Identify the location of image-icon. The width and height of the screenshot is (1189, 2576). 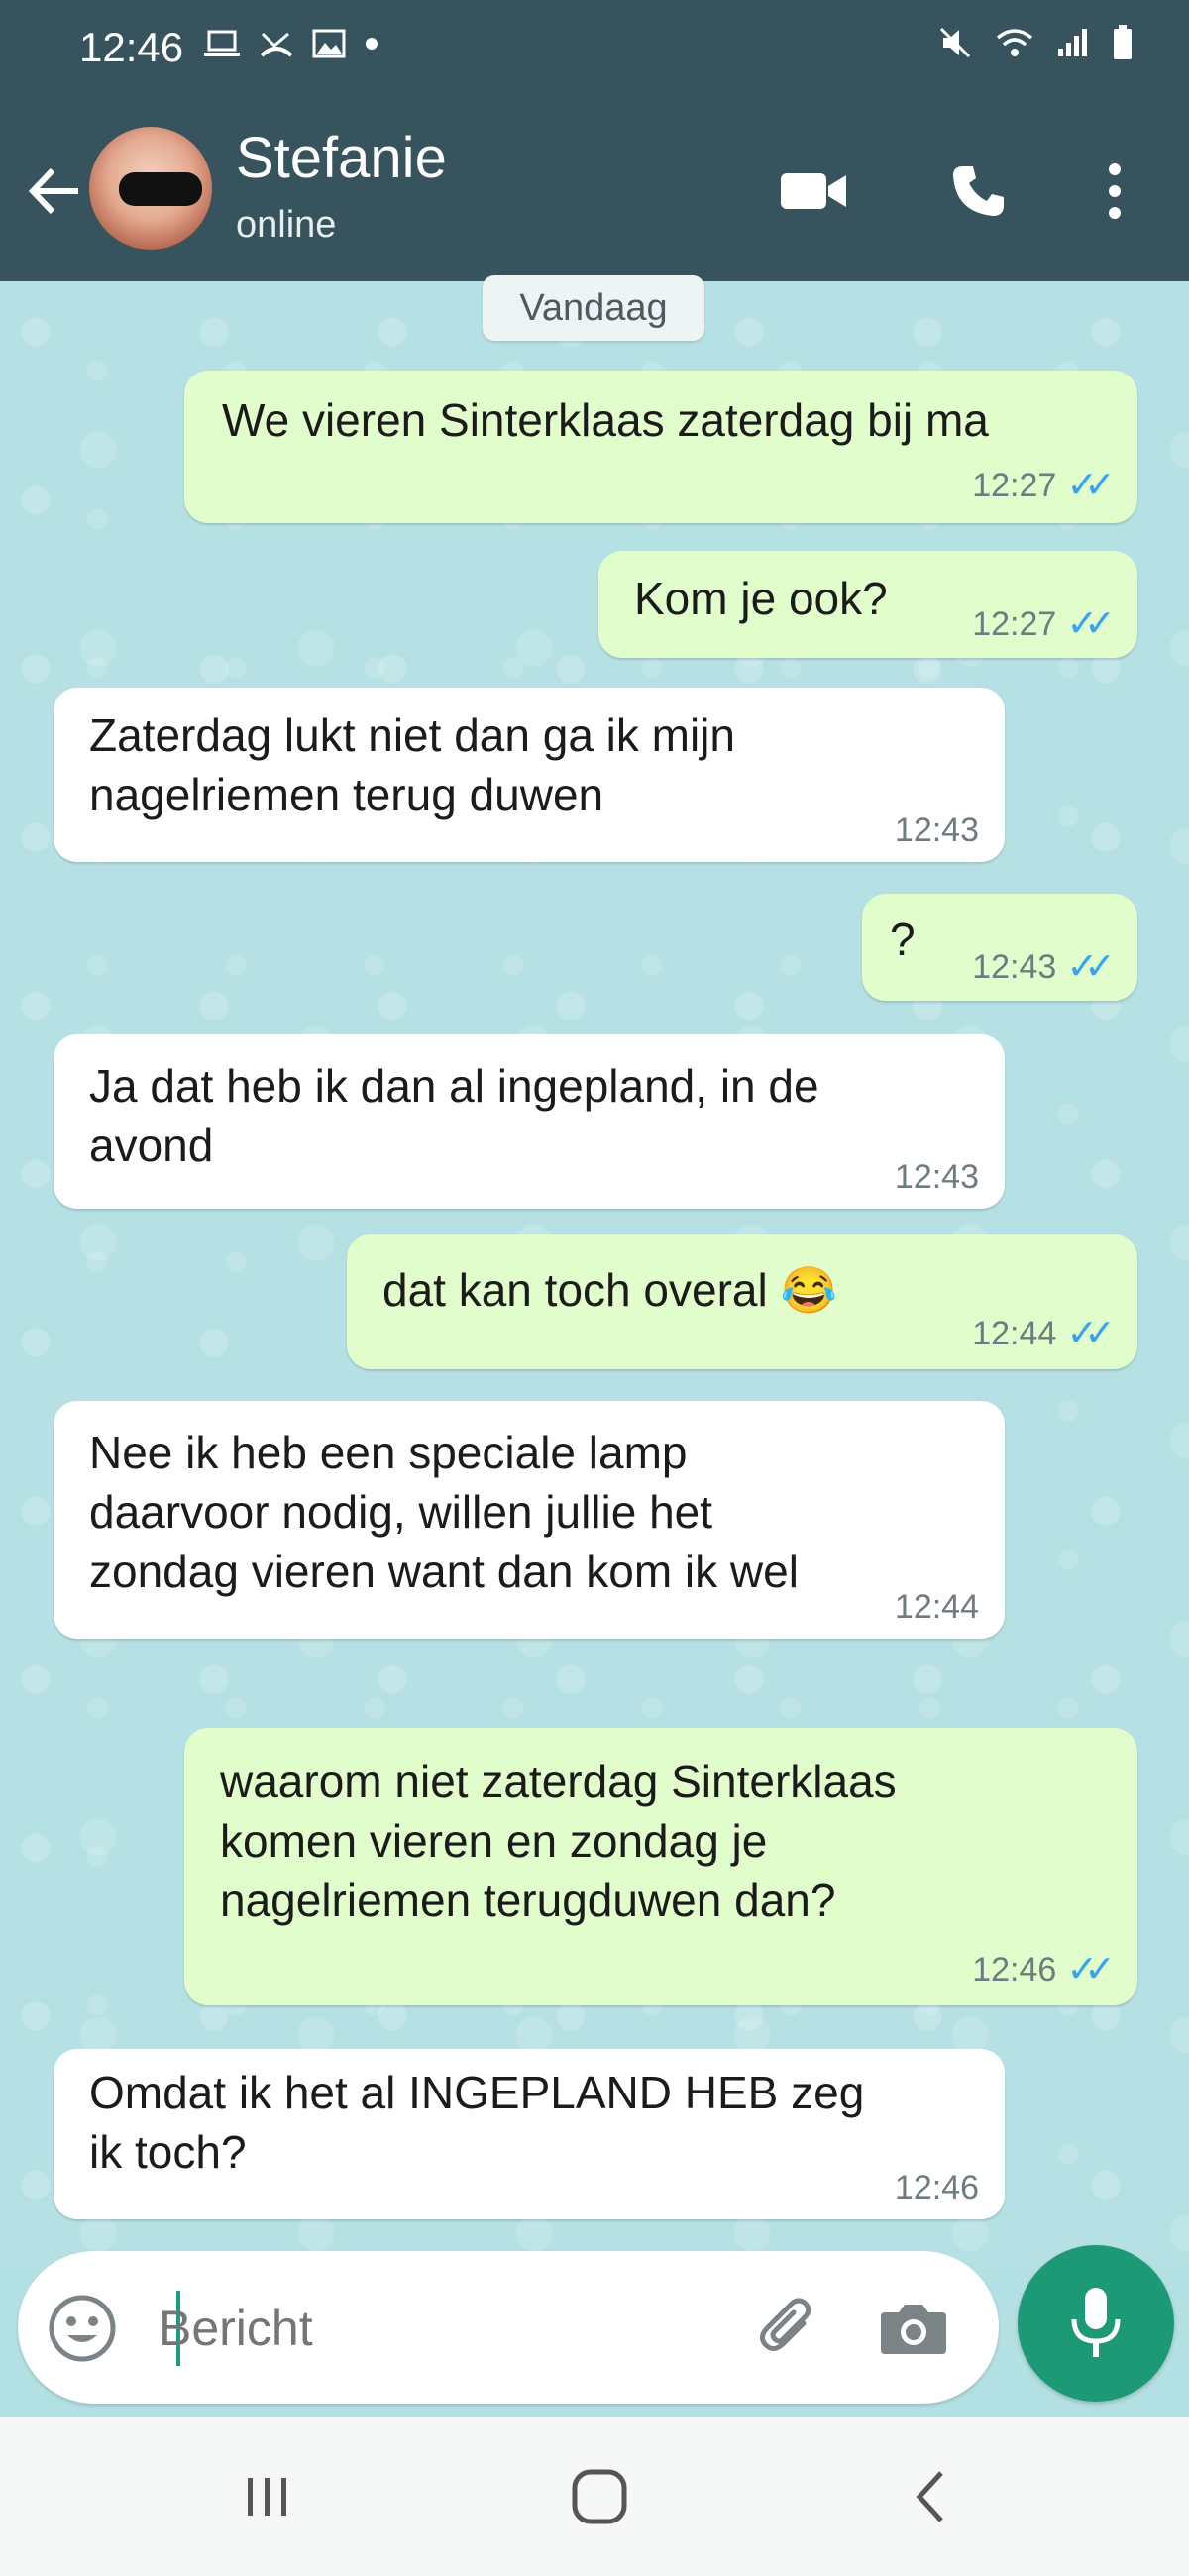
(329, 44).